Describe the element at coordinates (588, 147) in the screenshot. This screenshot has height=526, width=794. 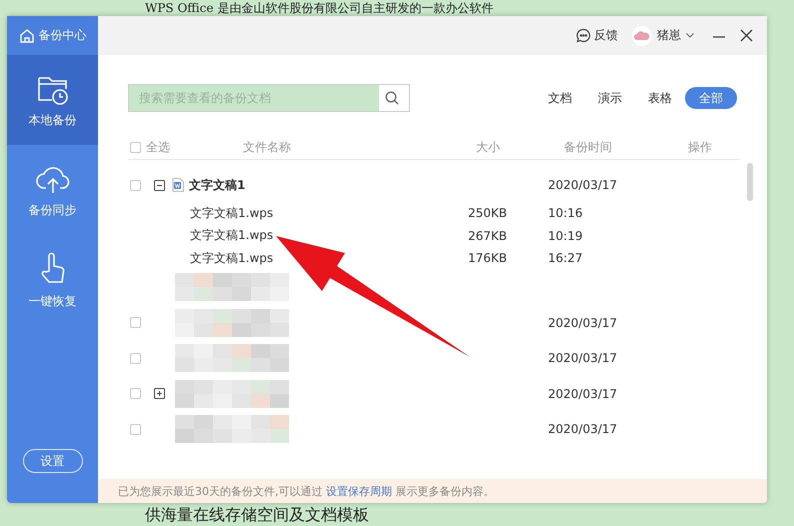
I see `column-header: 备份时间` at that location.